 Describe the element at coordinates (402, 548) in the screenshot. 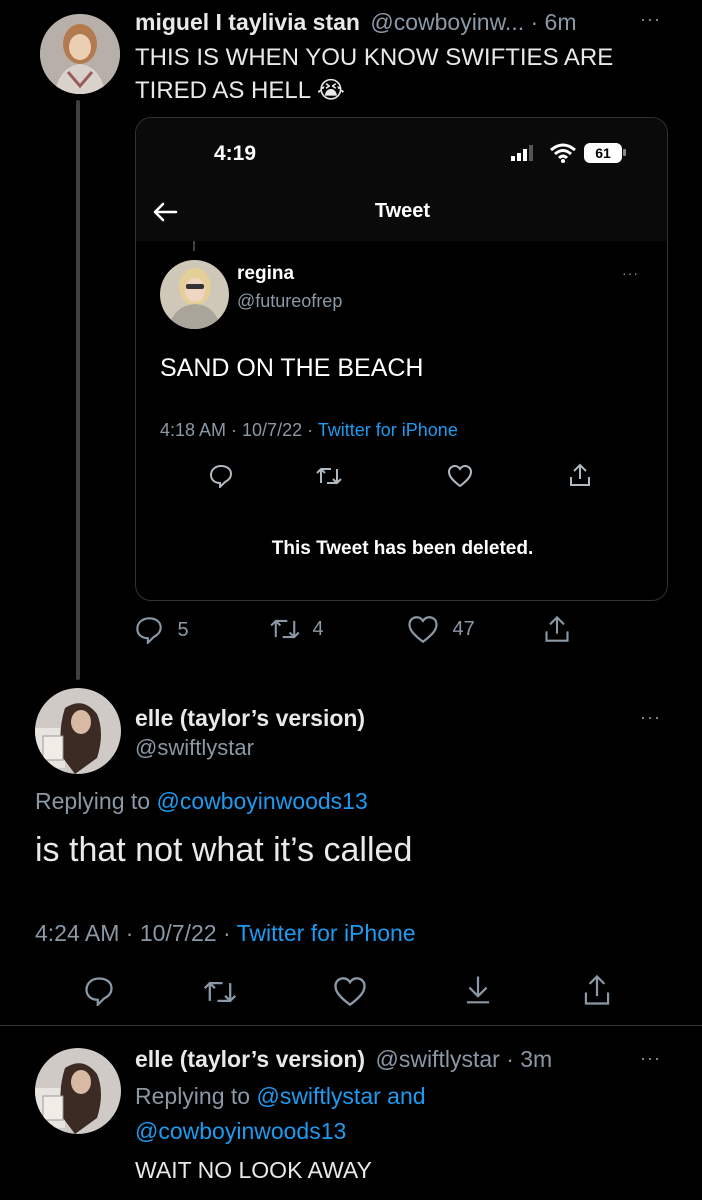

I see `deleted-notice: This Tweet has been deleted.` at that location.